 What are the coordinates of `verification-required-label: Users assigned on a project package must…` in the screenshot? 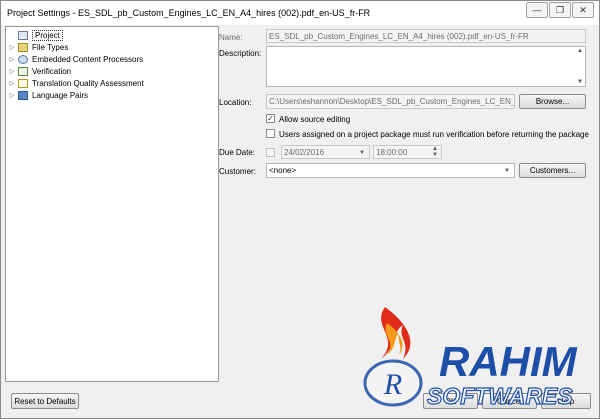 It's located at (434, 134).